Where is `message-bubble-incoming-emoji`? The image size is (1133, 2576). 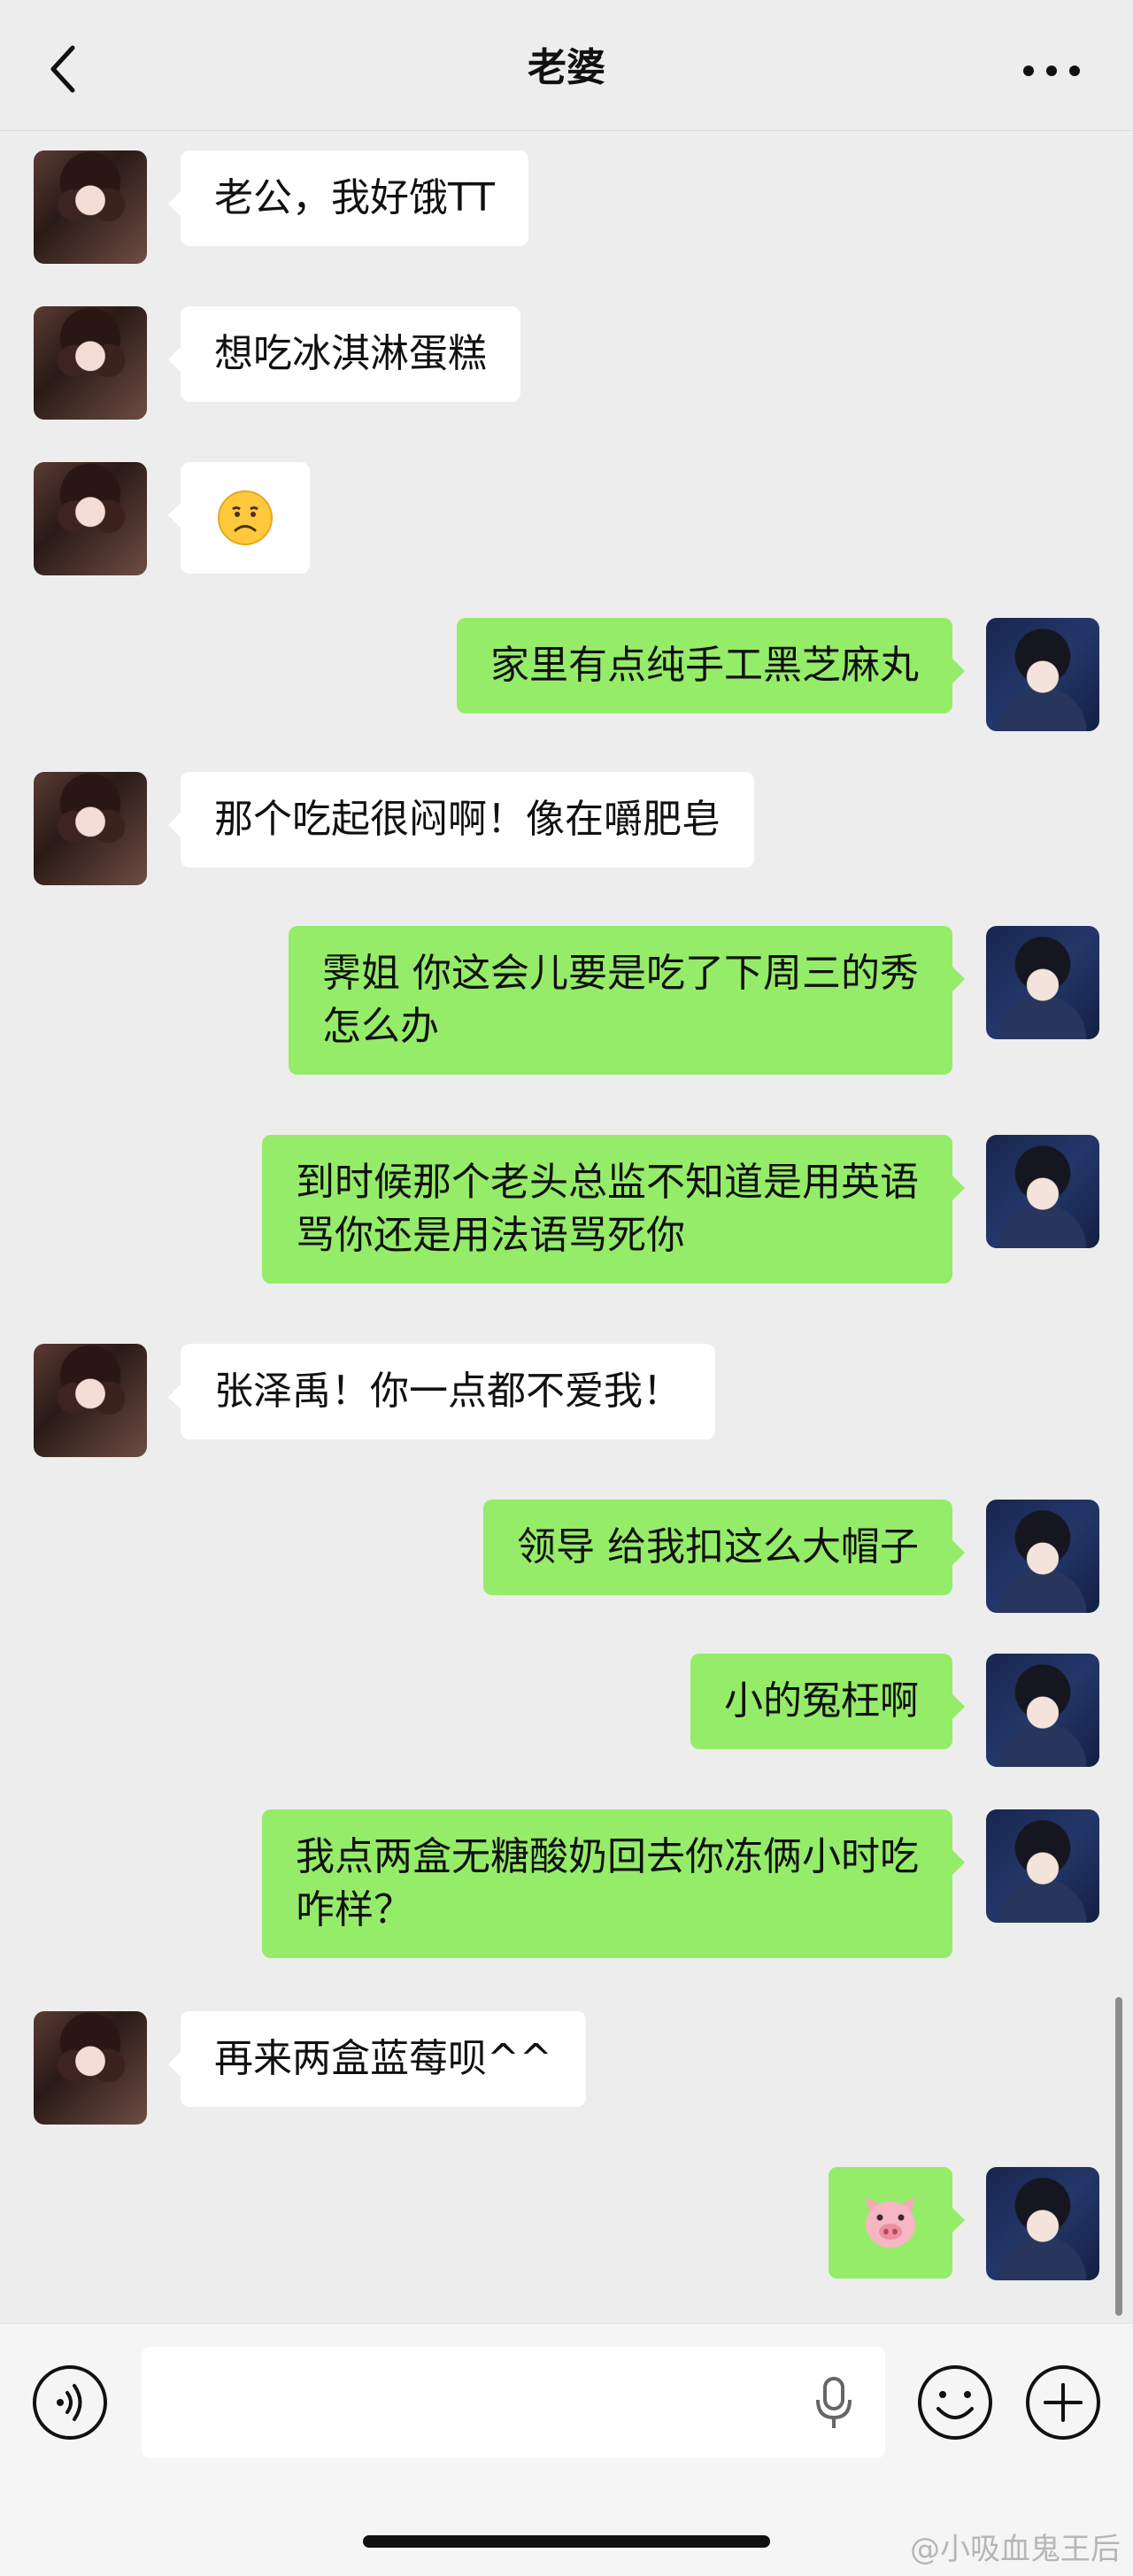 message-bubble-incoming-emoji is located at coordinates (239, 518).